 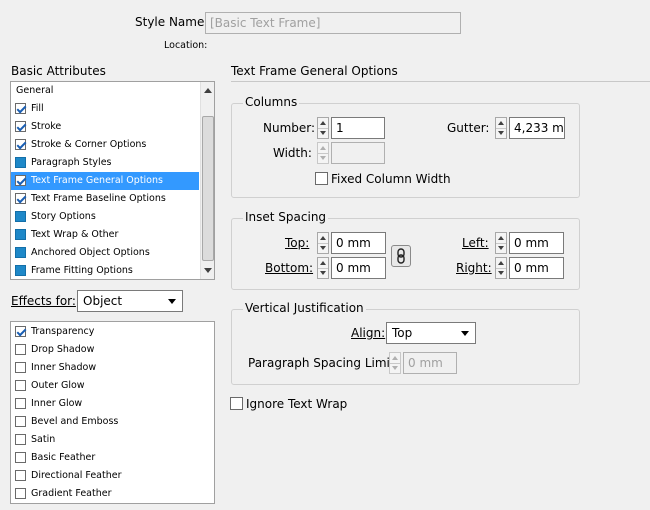 I want to click on paragraph-spacing-input: 0 mm, so click(x=430, y=363).